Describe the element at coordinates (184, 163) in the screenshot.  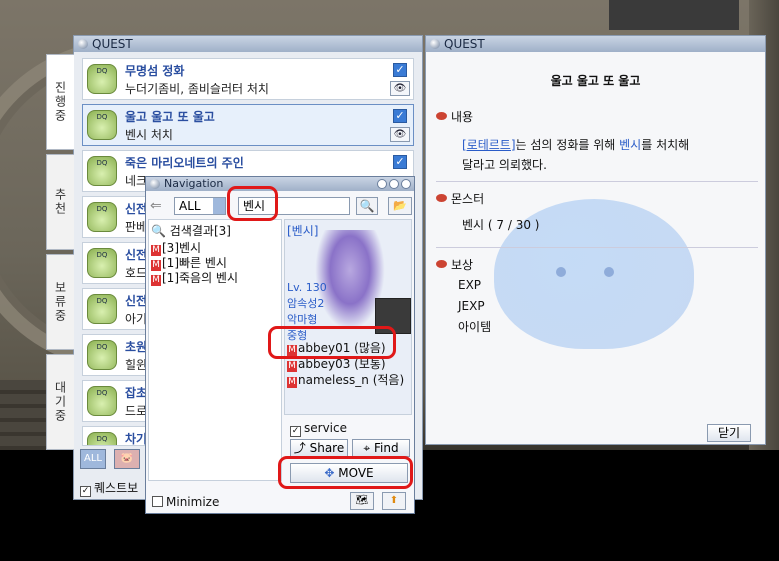
I see `quest-title: 죽은 마리오네트의 주인` at that location.